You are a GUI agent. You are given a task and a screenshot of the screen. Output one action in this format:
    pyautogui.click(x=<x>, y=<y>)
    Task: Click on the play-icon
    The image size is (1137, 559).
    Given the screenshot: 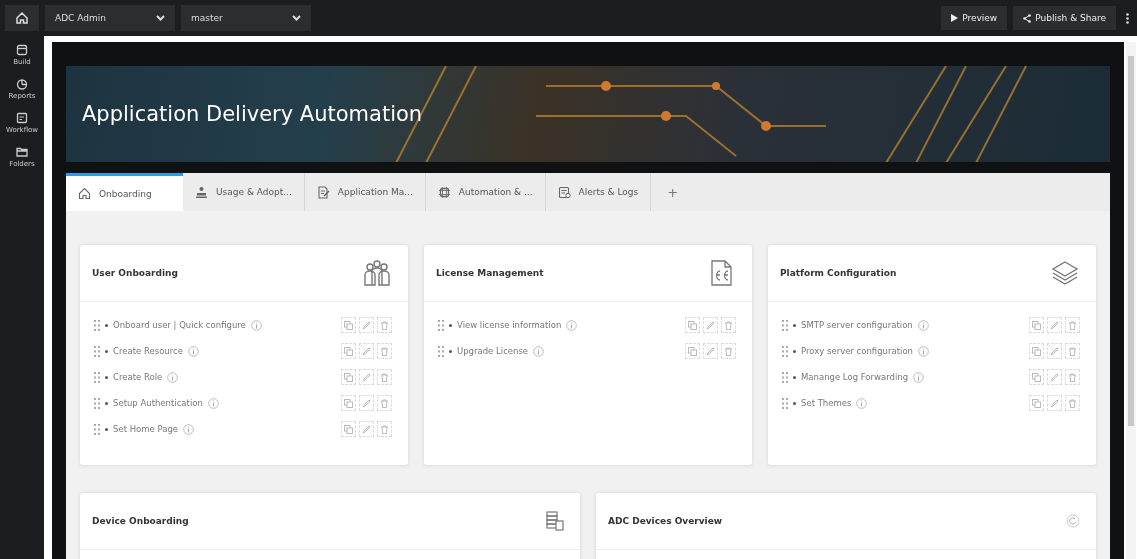 What is the action you would take?
    pyautogui.click(x=955, y=18)
    